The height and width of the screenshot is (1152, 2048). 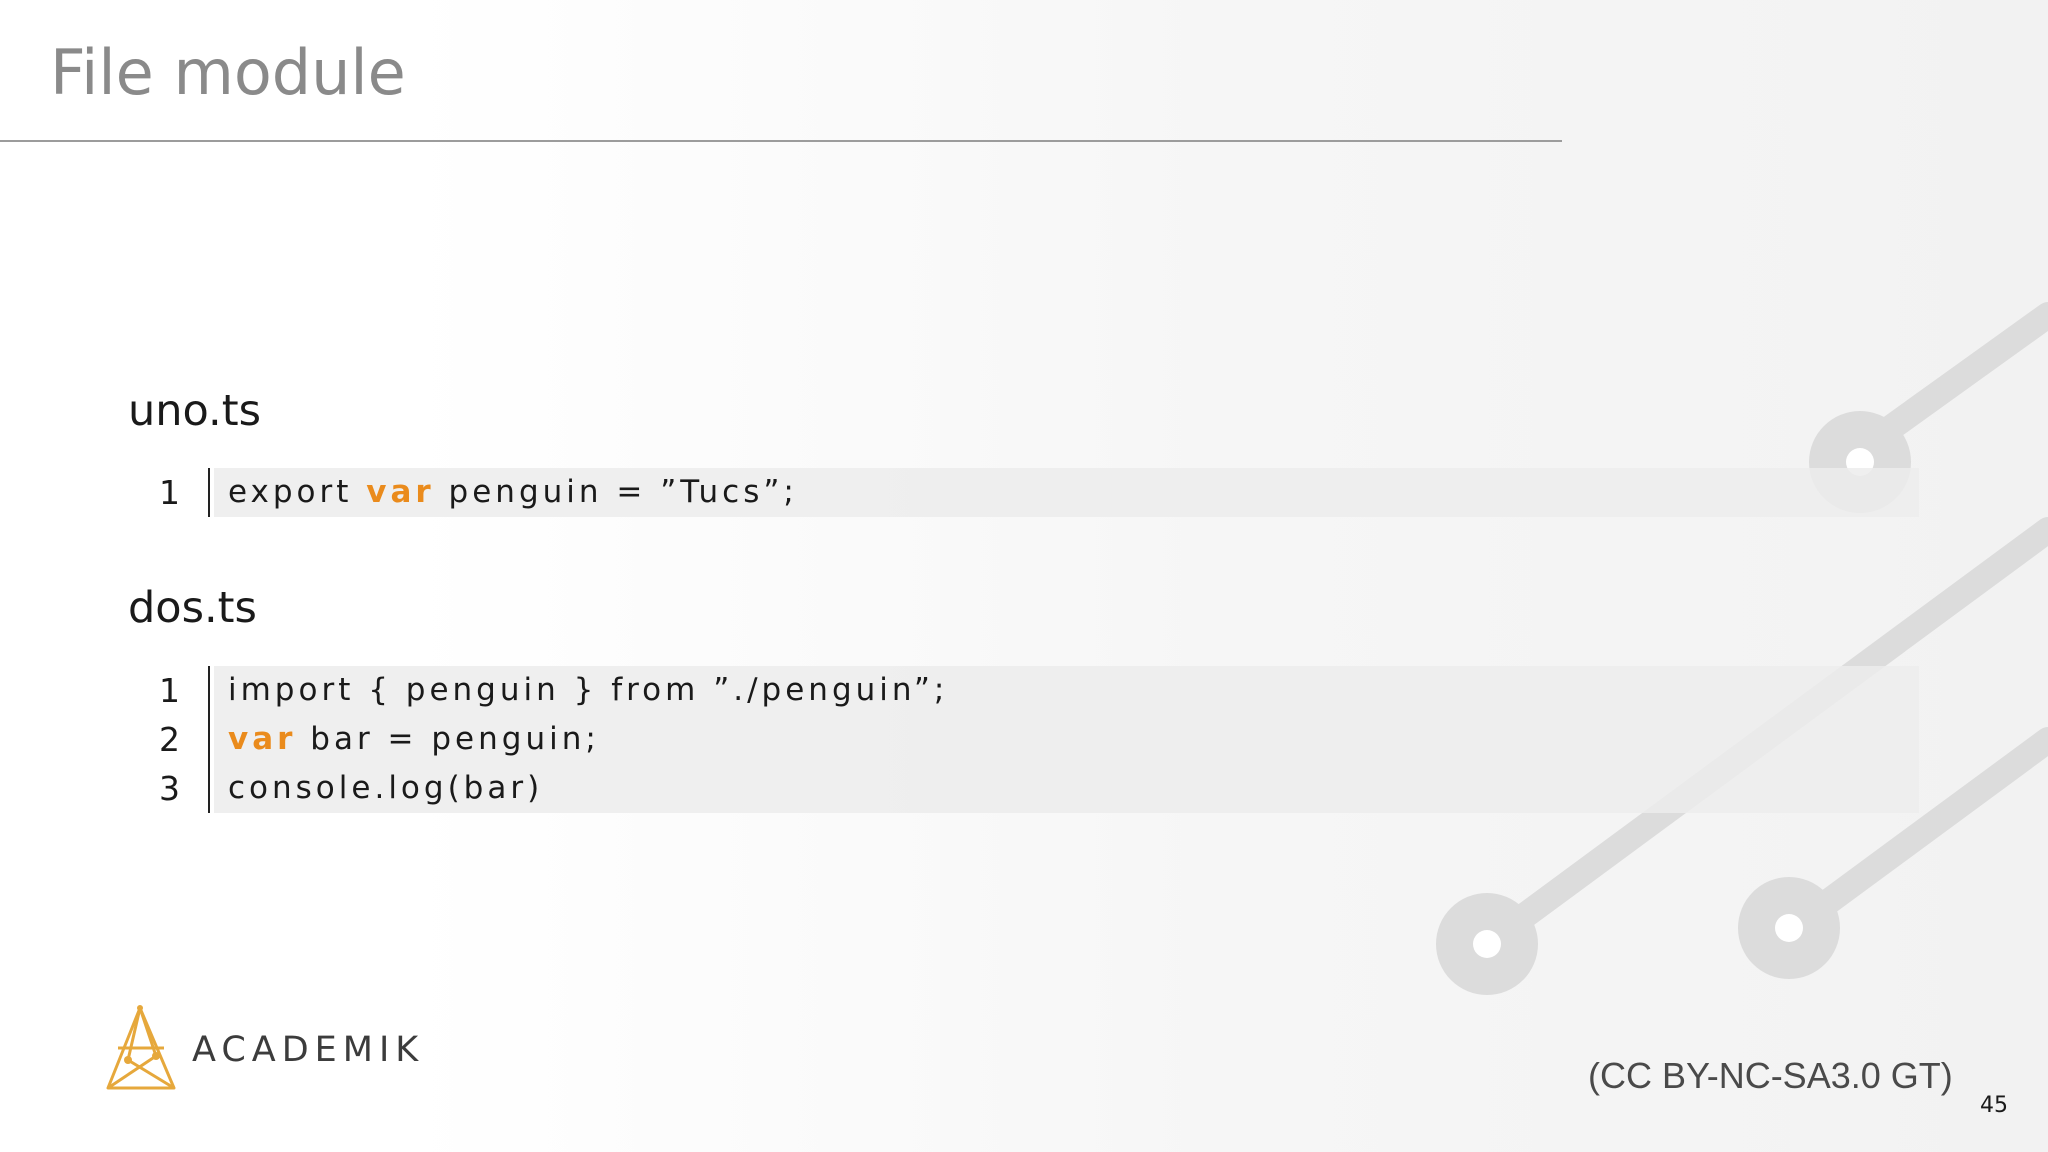 What do you see at coordinates (308, 1050) in the screenshot?
I see `logo-text: ACADEMIK` at bounding box center [308, 1050].